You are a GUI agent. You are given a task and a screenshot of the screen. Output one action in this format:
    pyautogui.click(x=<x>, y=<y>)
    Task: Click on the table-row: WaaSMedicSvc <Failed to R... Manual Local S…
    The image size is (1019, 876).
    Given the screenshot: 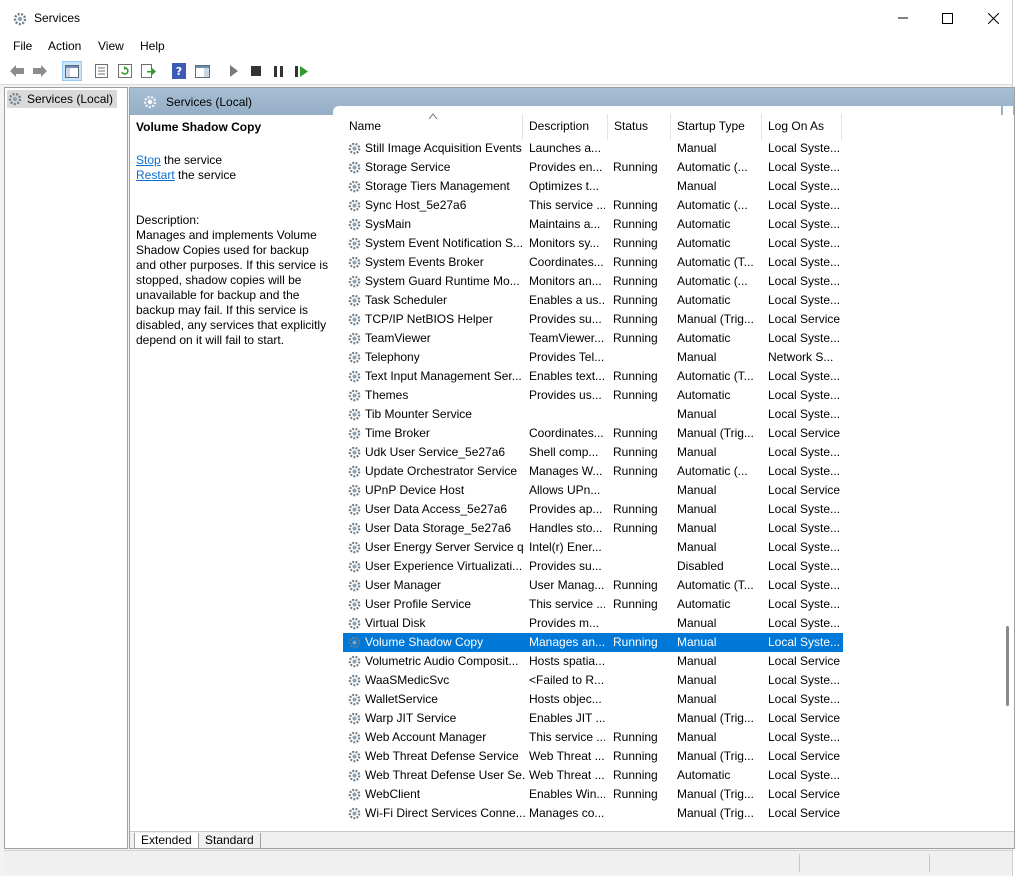 What is the action you would take?
    pyautogui.click(x=593, y=680)
    